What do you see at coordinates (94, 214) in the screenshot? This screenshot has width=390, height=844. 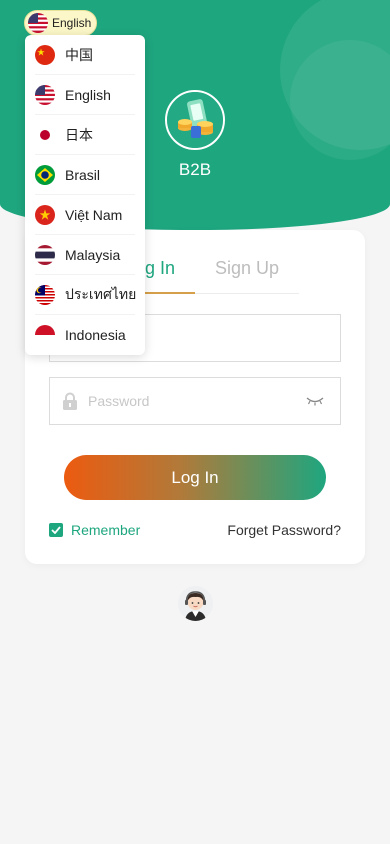 I see `language-option-label: Việt Nam` at bounding box center [94, 214].